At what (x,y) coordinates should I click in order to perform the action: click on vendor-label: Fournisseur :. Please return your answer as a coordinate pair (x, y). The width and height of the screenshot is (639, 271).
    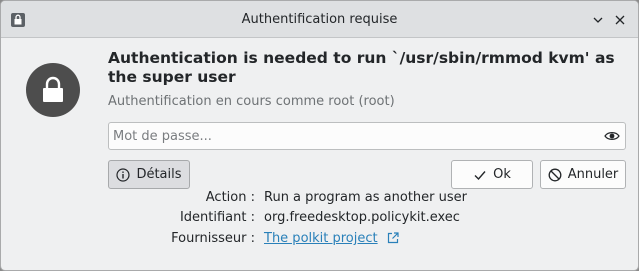
    Looking at the image, I should click on (213, 238).